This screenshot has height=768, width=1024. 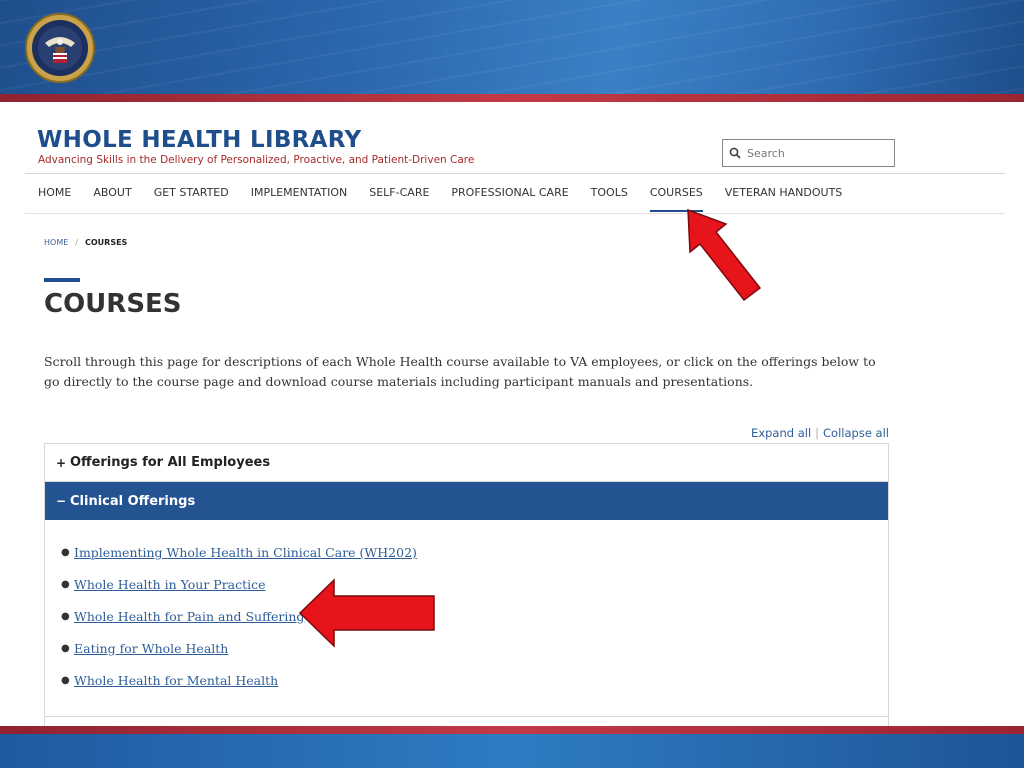 What do you see at coordinates (512, 730) in the screenshot?
I see `bottom-red-stripe` at bounding box center [512, 730].